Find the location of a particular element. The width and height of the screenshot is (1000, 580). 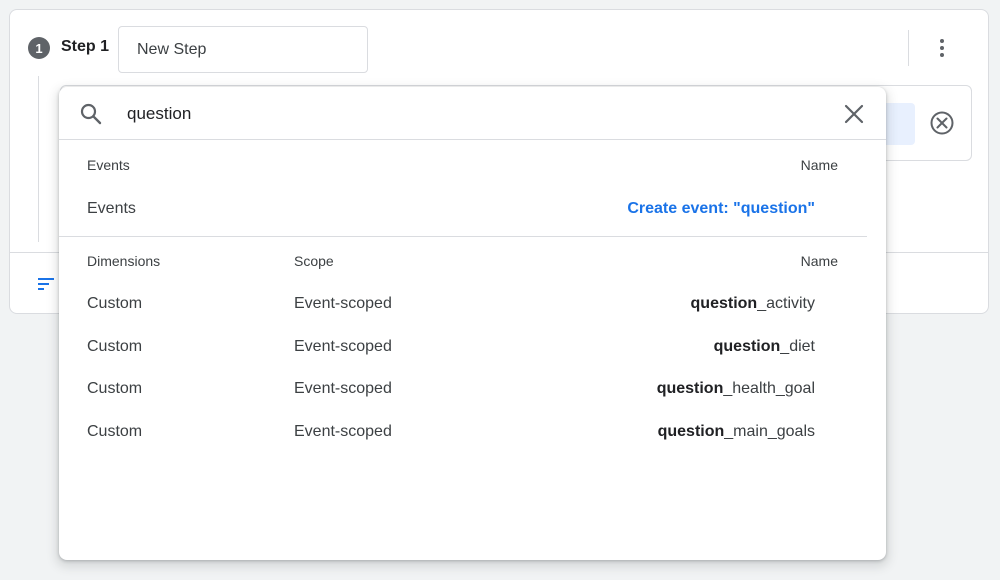

dimension-row: Custom Event-scoped question_diet is located at coordinates (472, 347).